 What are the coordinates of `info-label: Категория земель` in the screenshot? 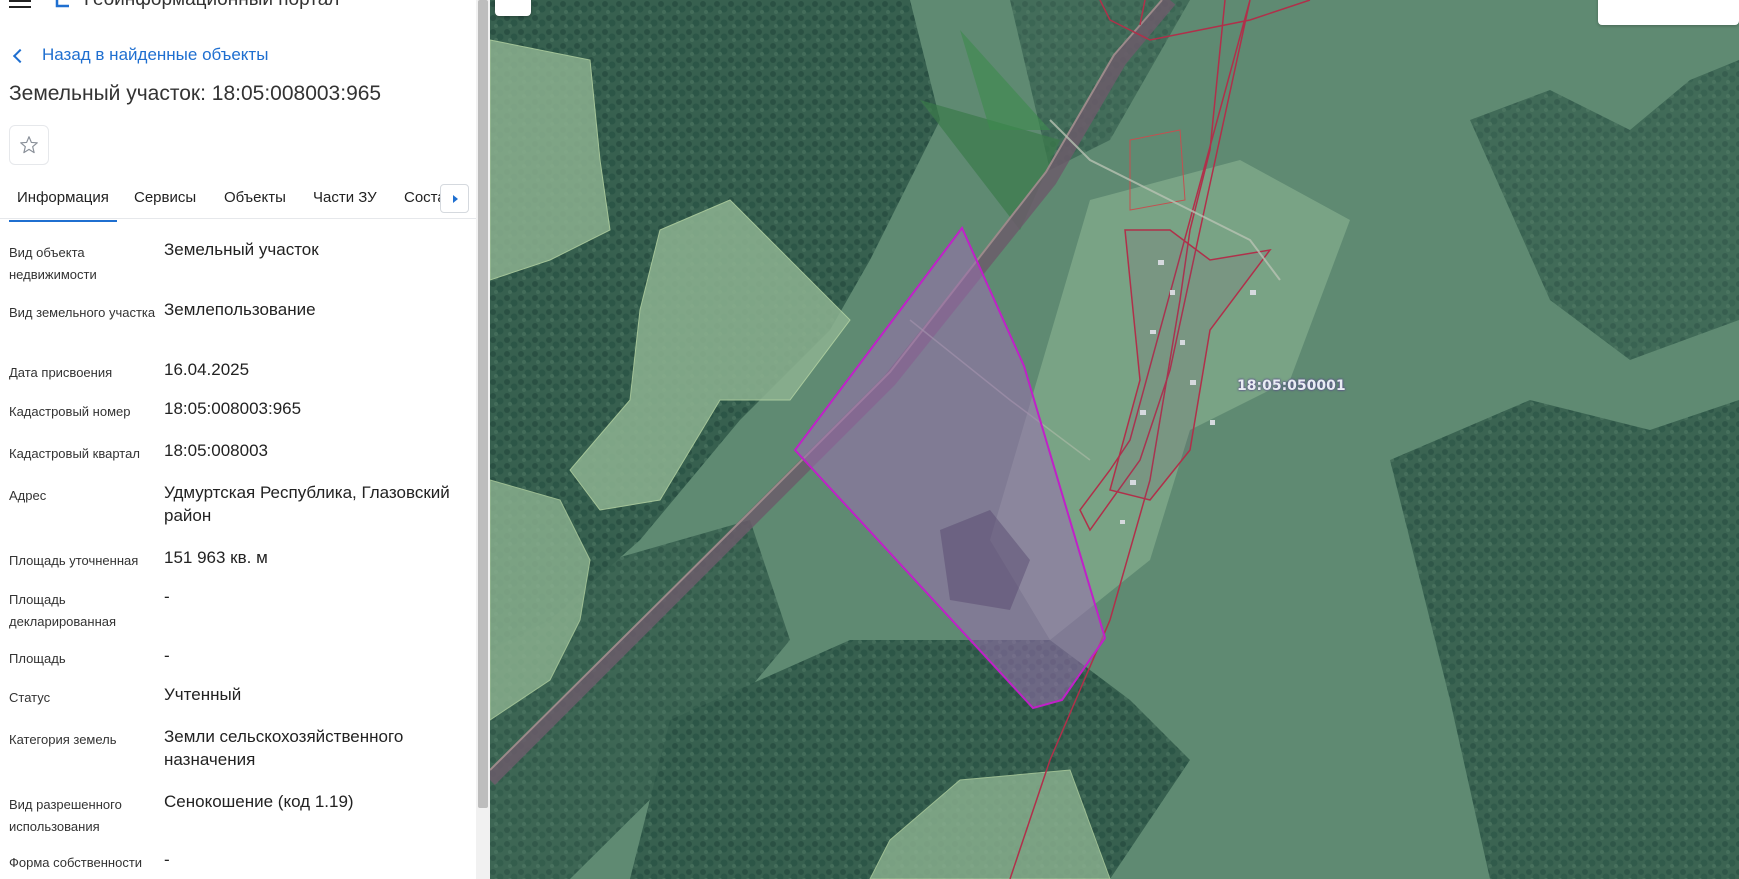 It's located at (63, 739).